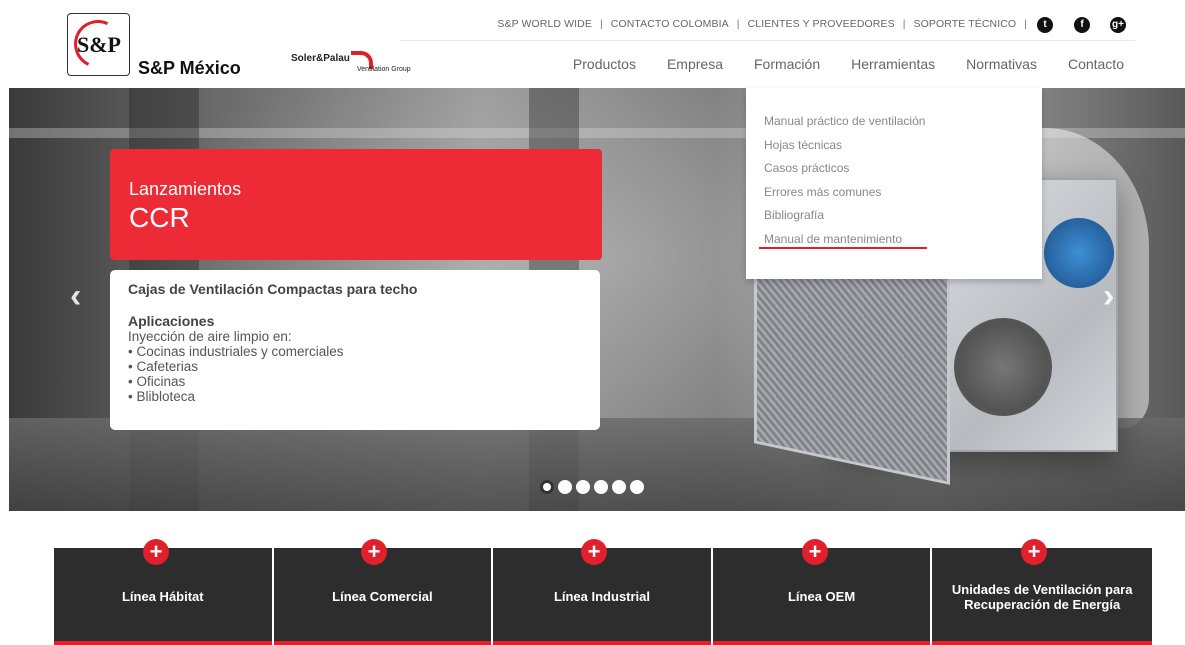 The image size is (1185, 645). Describe the element at coordinates (767, 40) in the screenshot. I see `header-divider` at that location.